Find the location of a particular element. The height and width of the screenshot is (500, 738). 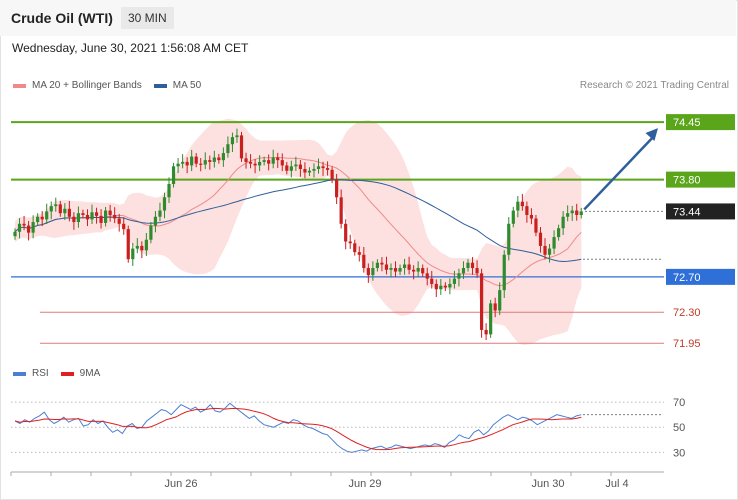

level-label-72.70: 72.70 is located at coordinates (687, 278).